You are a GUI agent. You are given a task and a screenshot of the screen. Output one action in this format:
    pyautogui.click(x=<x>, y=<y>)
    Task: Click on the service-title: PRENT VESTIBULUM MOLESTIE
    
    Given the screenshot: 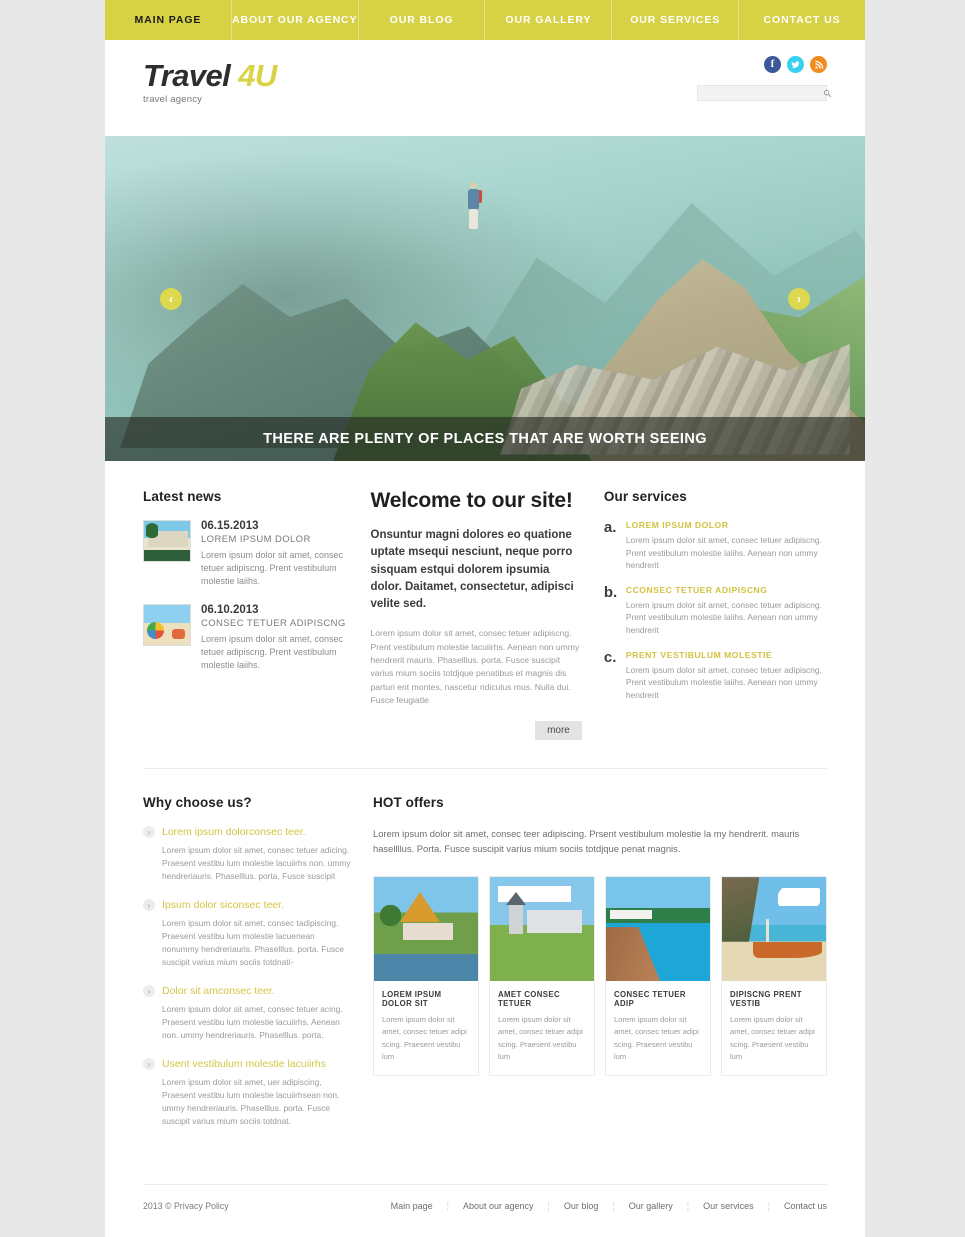 What is the action you would take?
    pyautogui.click(x=726, y=655)
    